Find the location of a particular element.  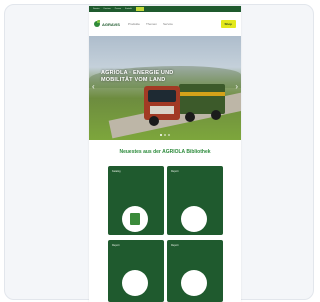

tile-heading: Katalog is located at coordinates (116, 171).